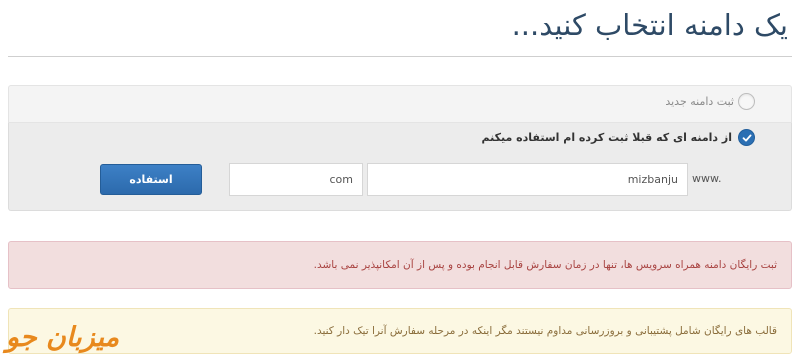 Image resolution: width=800 pixels, height=362 pixels. Describe the element at coordinates (296, 179) in the screenshot. I see `domain-tld-input` at that location.